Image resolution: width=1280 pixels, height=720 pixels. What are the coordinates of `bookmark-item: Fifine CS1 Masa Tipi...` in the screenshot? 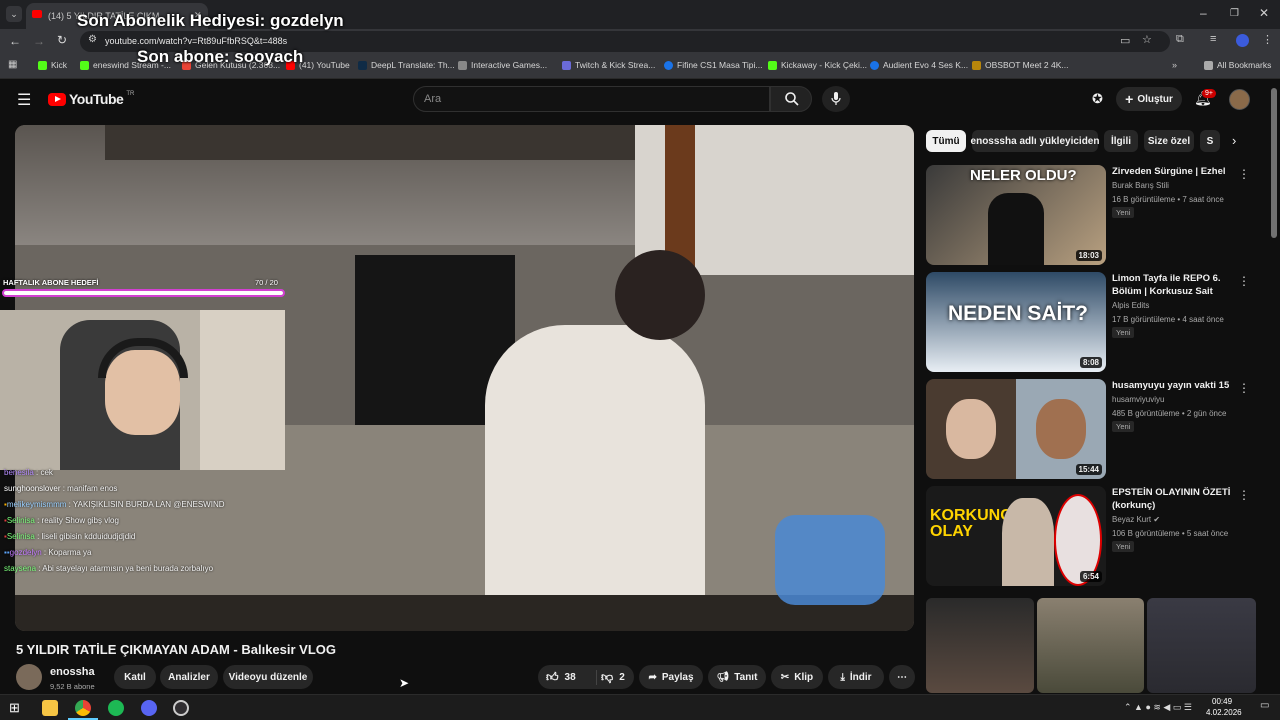 It's located at (713, 65).